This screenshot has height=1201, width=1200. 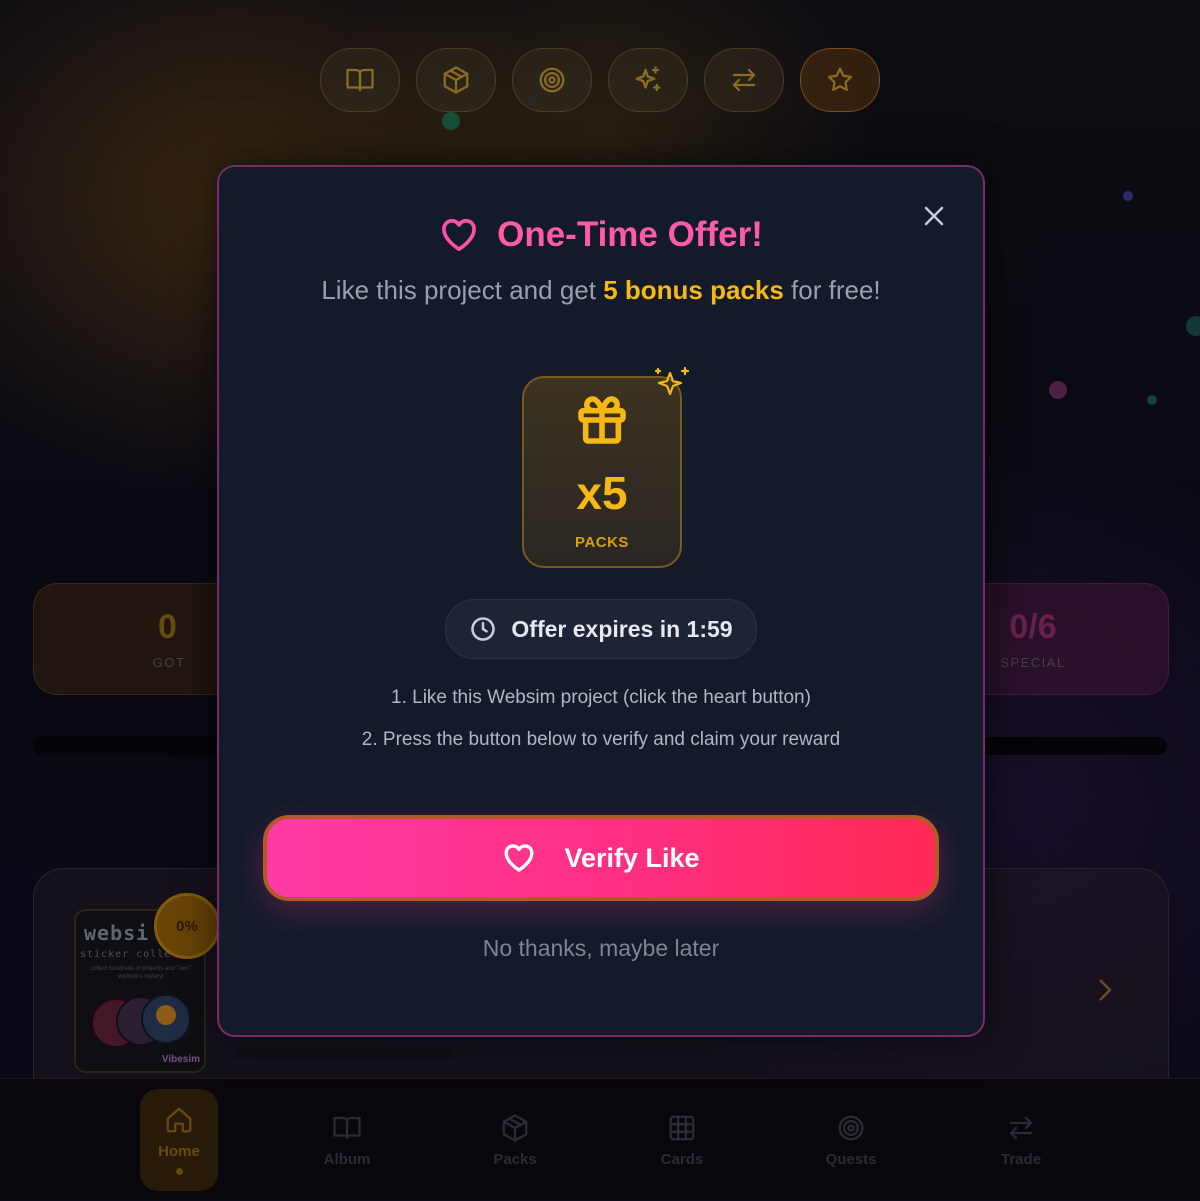 I want to click on offer-timer: Offer expires in 1:59, so click(x=601, y=629).